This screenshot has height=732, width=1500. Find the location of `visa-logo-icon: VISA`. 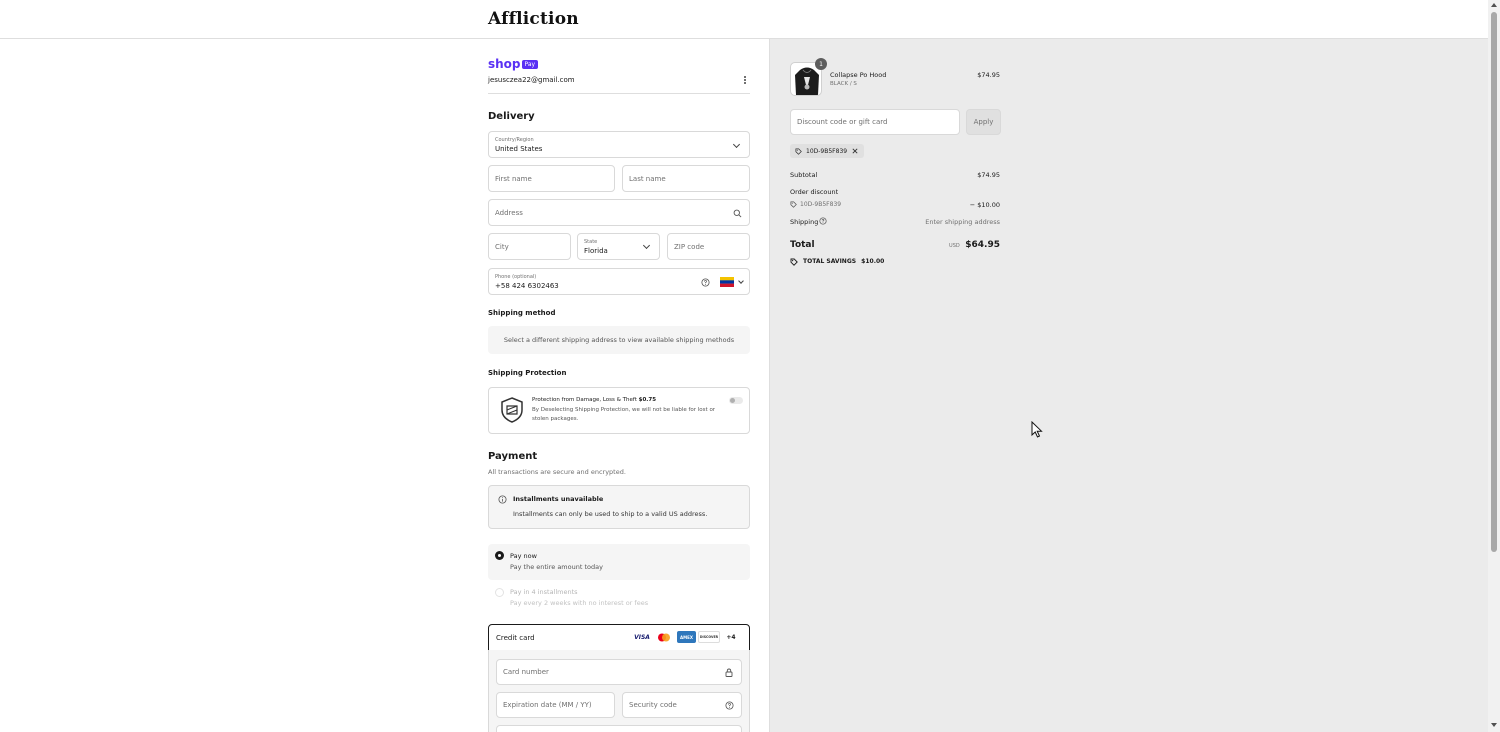

visa-logo-icon: VISA is located at coordinates (642, 637).